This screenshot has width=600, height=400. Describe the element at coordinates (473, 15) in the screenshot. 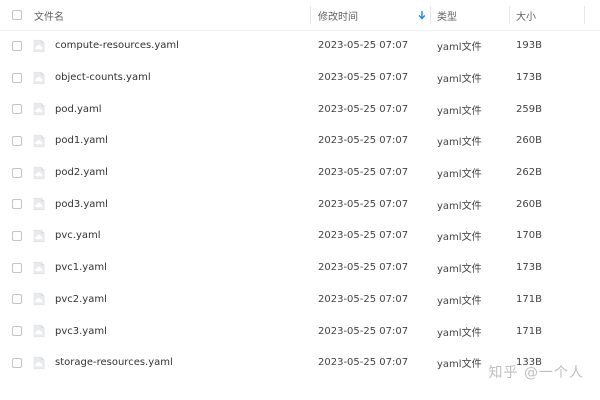

I see `column-header-type: 类型` at that location.